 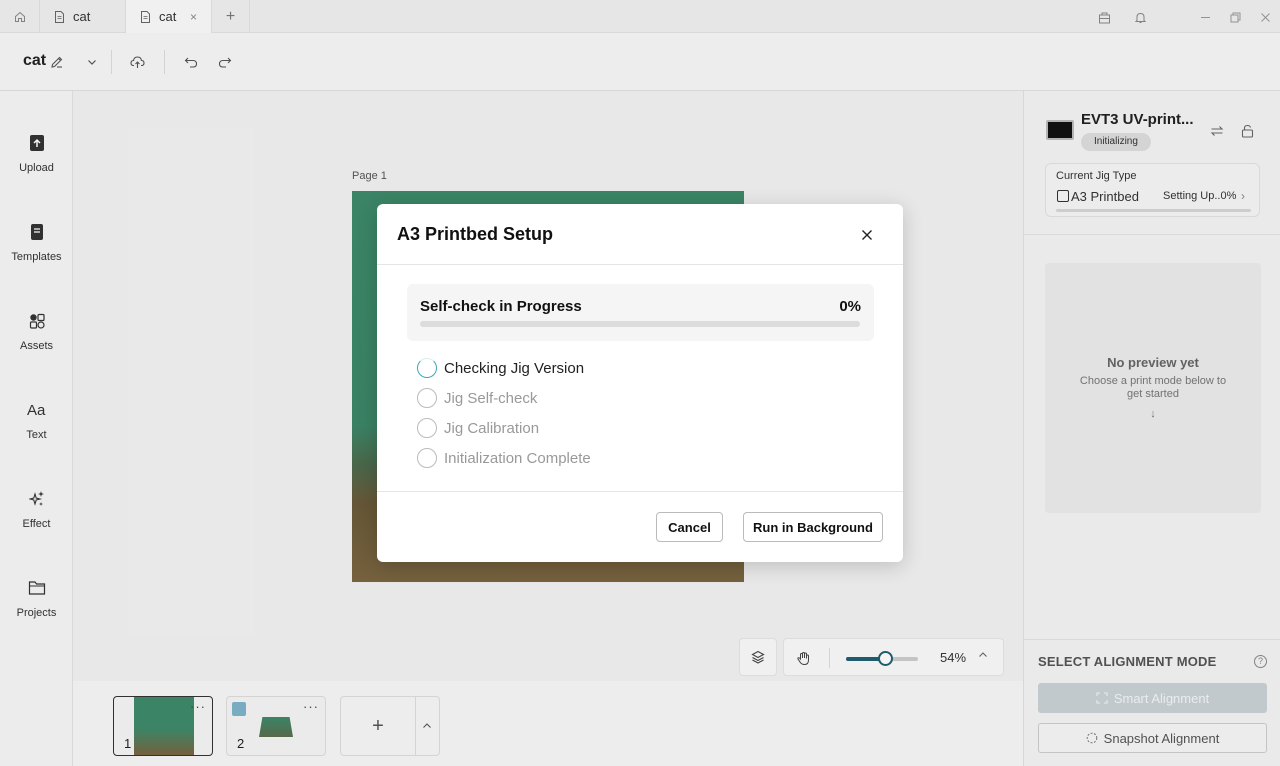 I want to click on step-label: Initialization Complete, so click(x=517, y=458).